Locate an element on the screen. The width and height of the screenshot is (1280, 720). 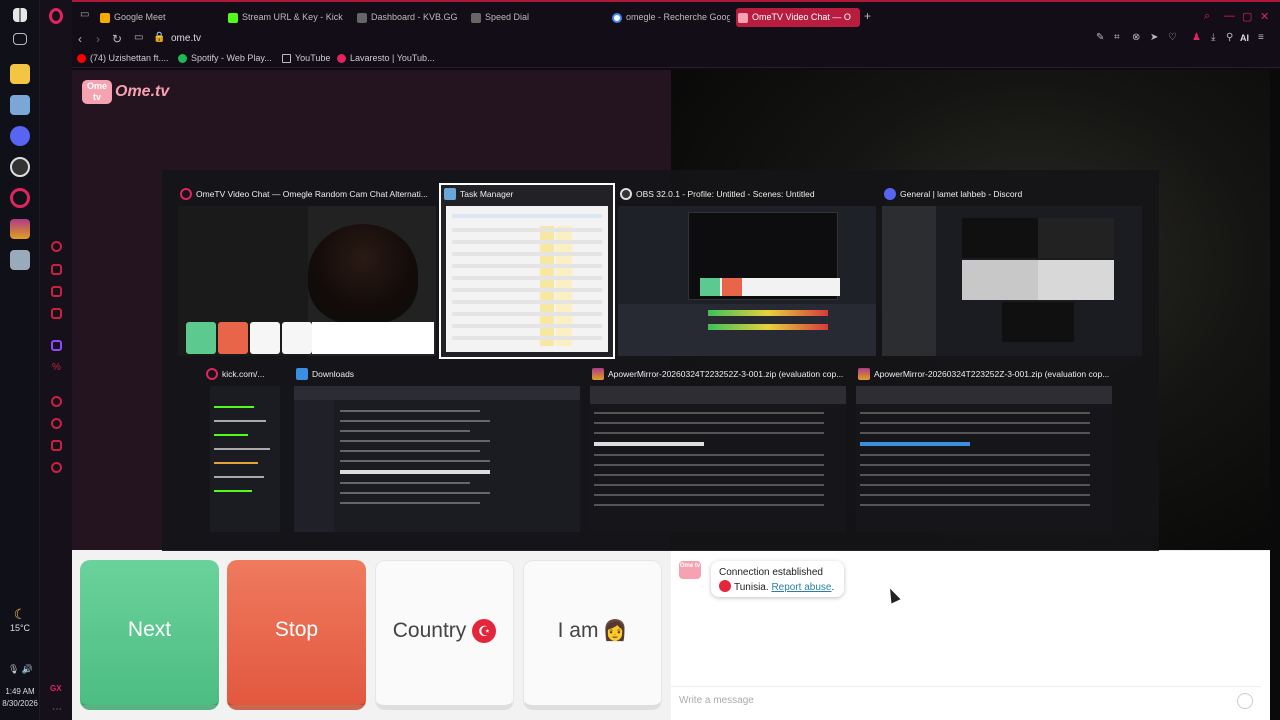
aria-ai-button: AI is located at coordinates (1244, 38).